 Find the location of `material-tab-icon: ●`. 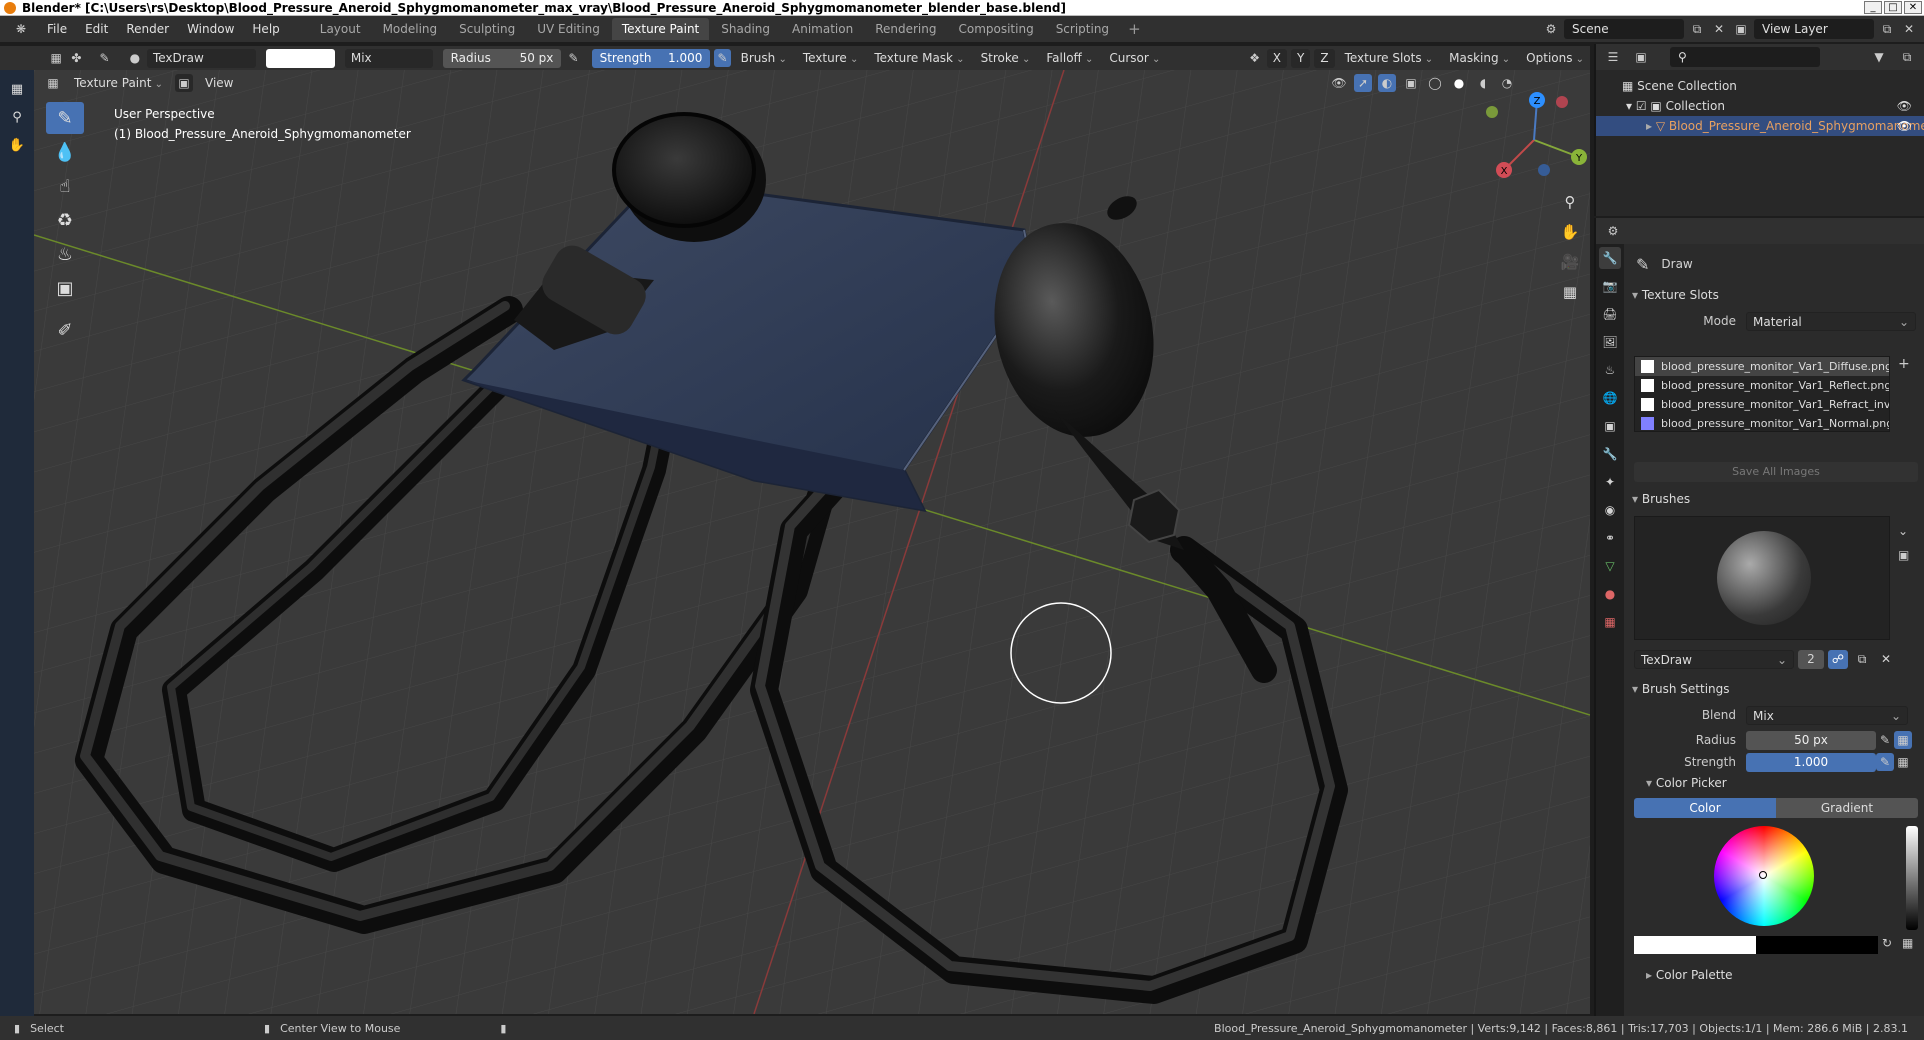

material-tab-icon: ● is located at coordinates (1610, 594).